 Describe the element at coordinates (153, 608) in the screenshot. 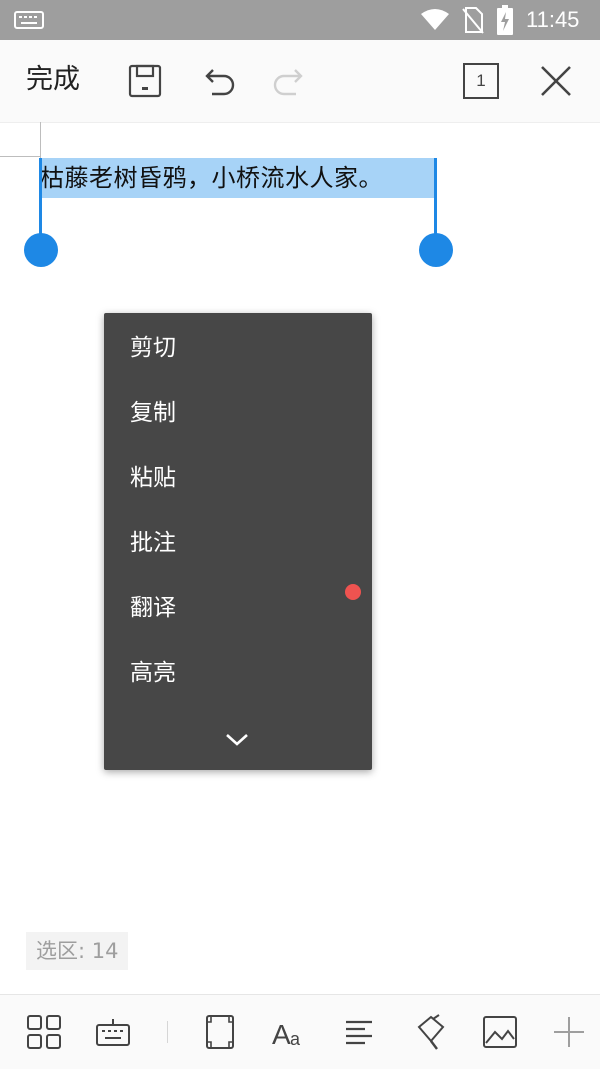

I see `menu-item-translate: 翻译` at that location.